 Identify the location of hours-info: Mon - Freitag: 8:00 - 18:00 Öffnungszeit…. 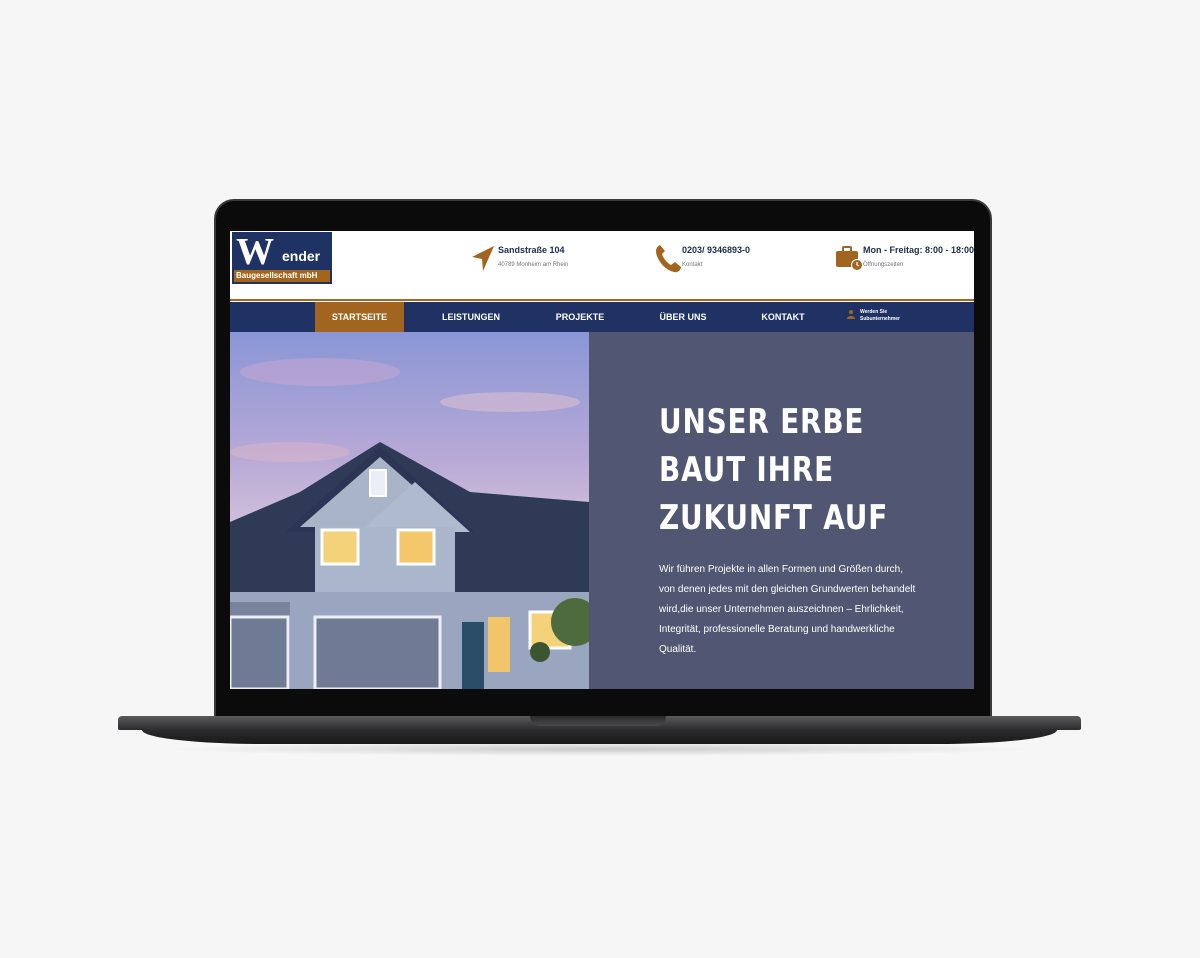
(904, 261).